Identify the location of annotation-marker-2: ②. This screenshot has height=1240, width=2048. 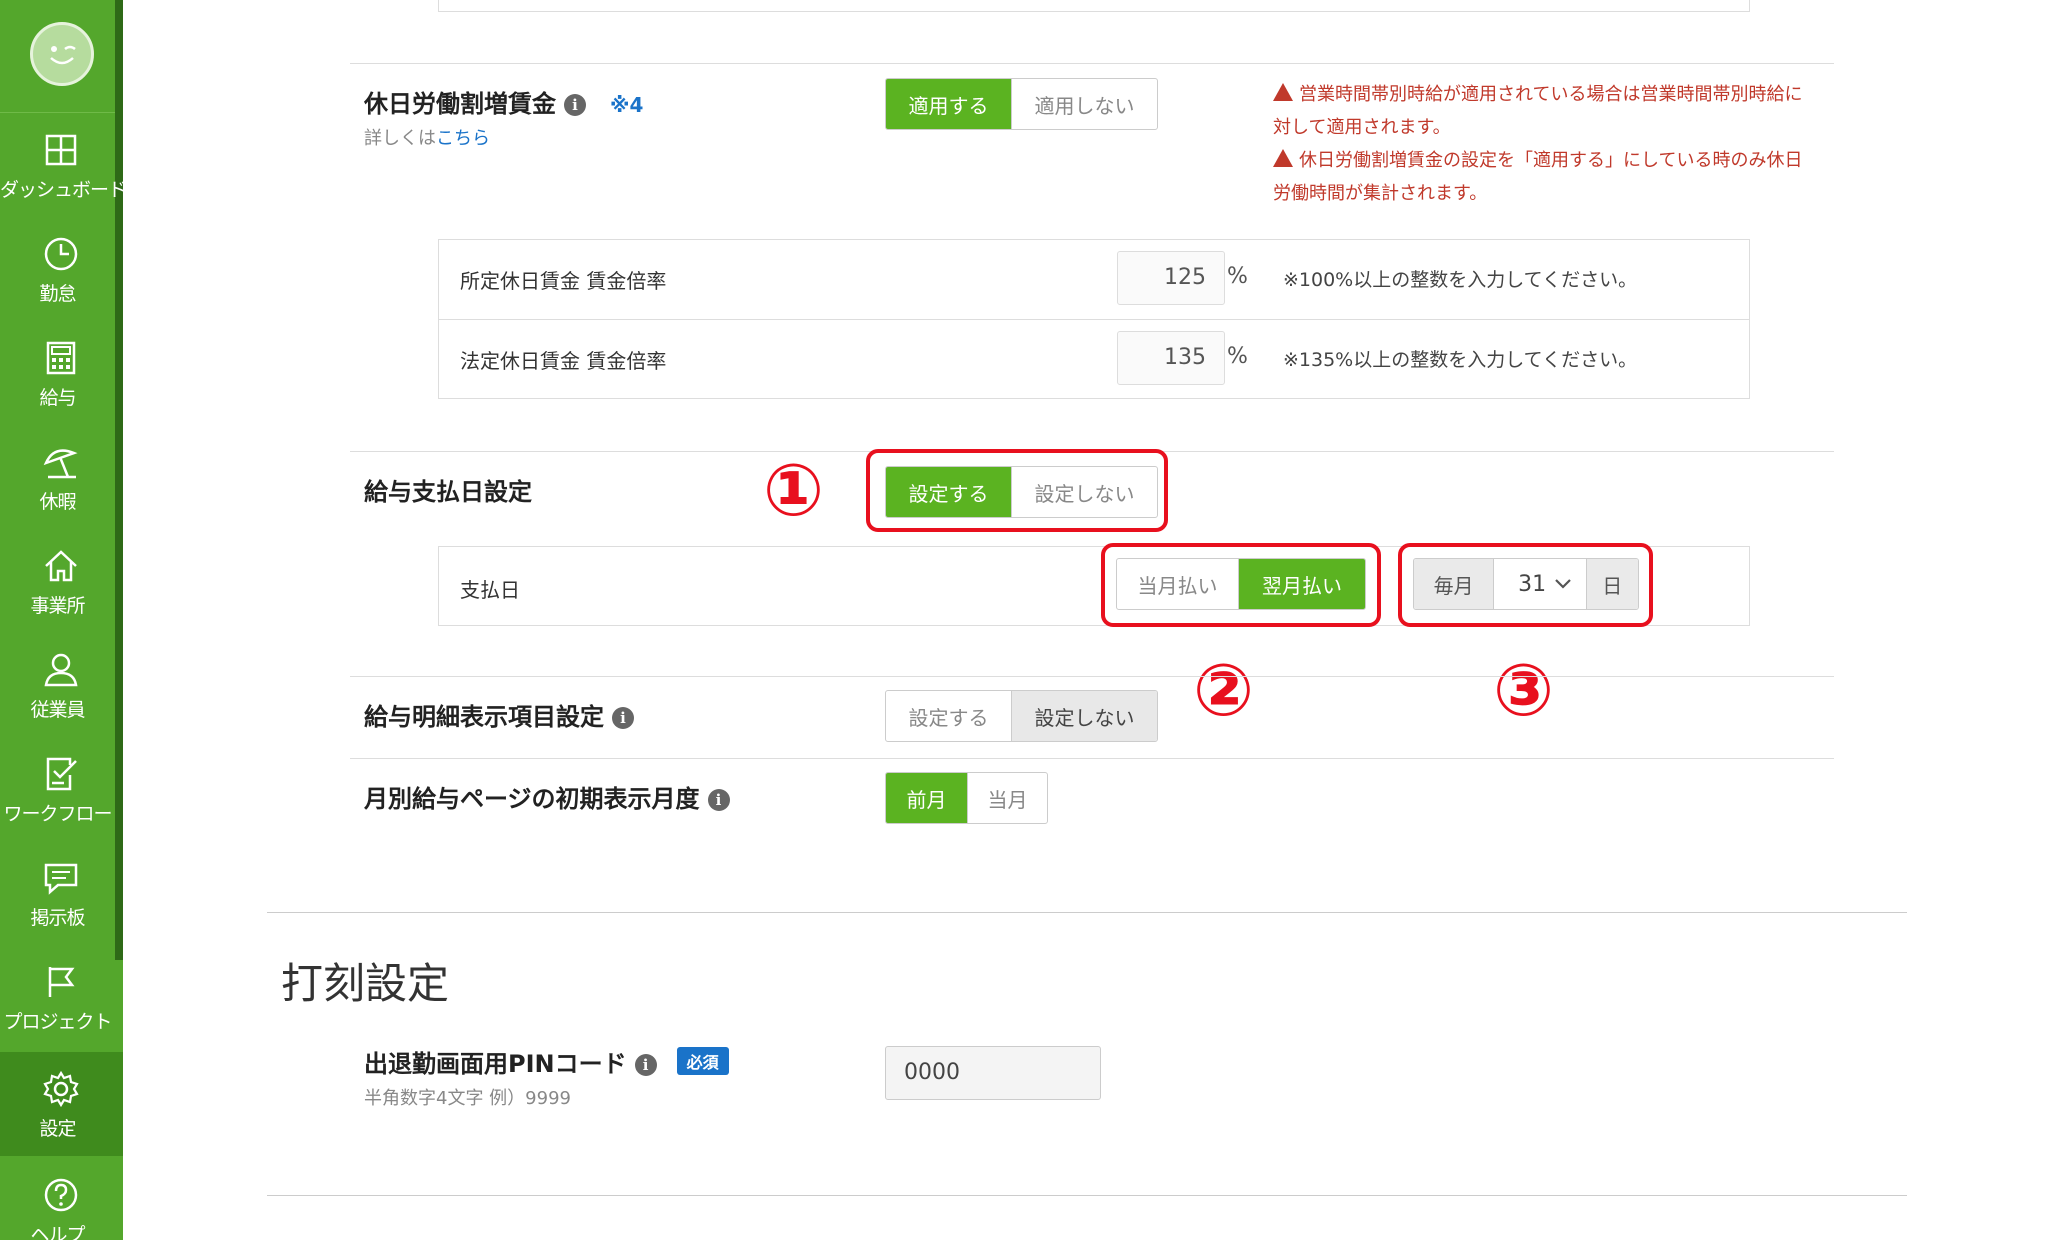
(1223, 690).